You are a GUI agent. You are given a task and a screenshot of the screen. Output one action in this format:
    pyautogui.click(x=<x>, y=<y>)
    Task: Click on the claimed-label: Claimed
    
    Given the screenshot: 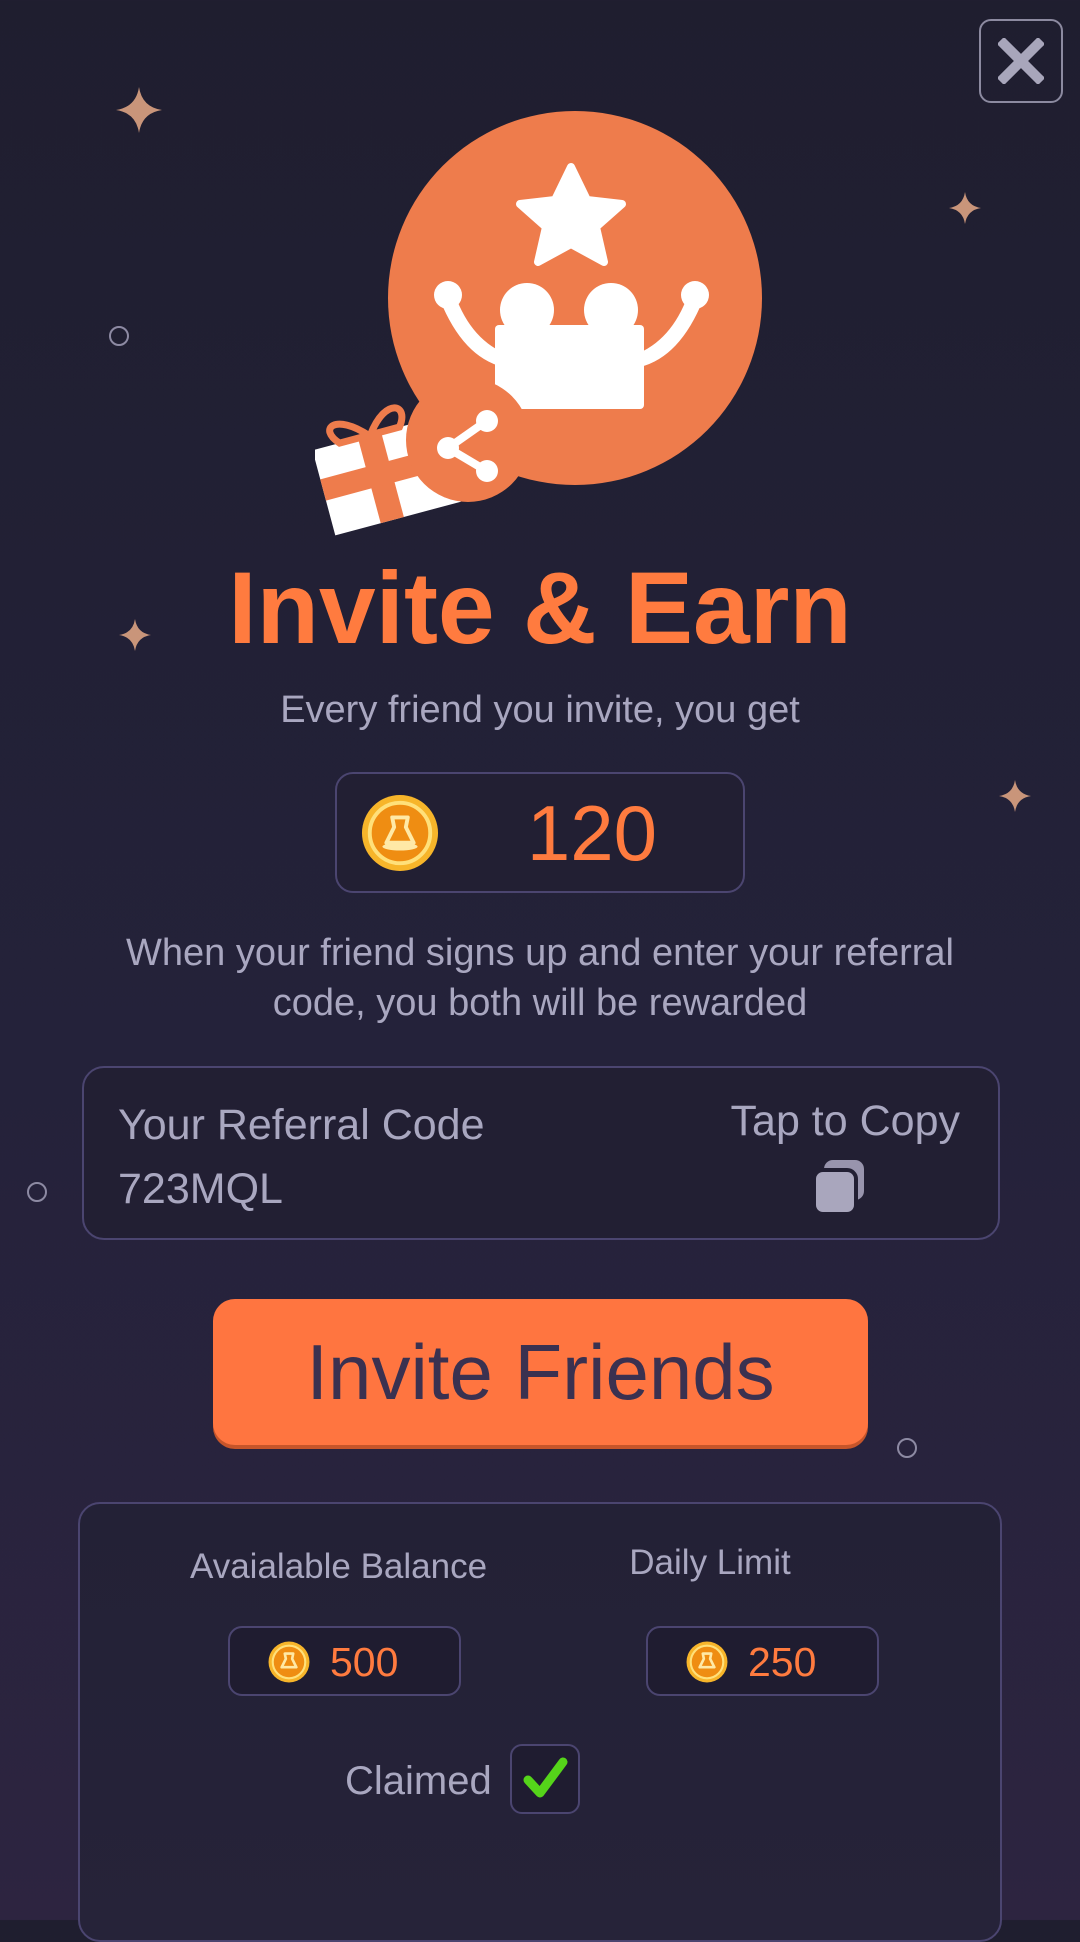 What is the action you would take?
    pyautogui.click(x=418, y=1781)
    